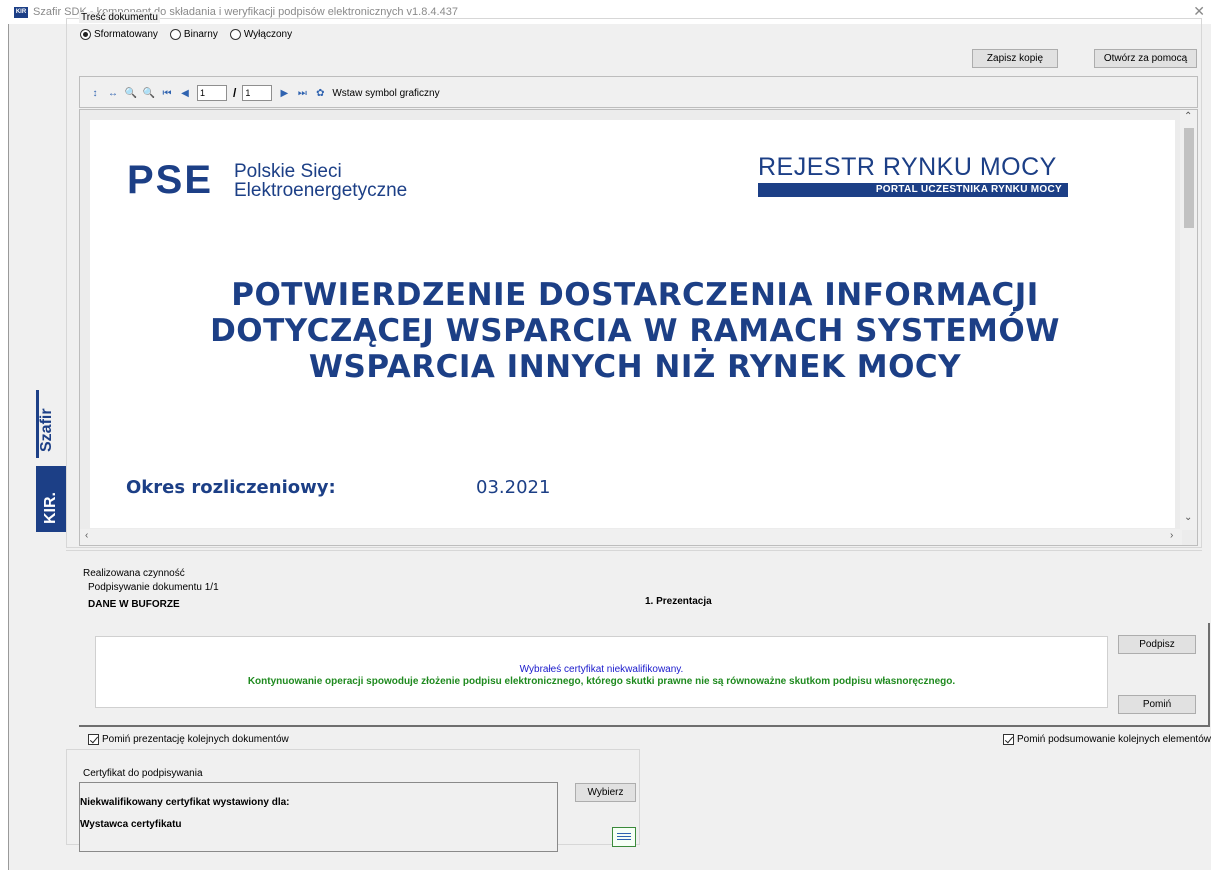  Describe the element at coordinates (50, 508) in the screenshot. I see `kir-logo: KIR.` at that location.